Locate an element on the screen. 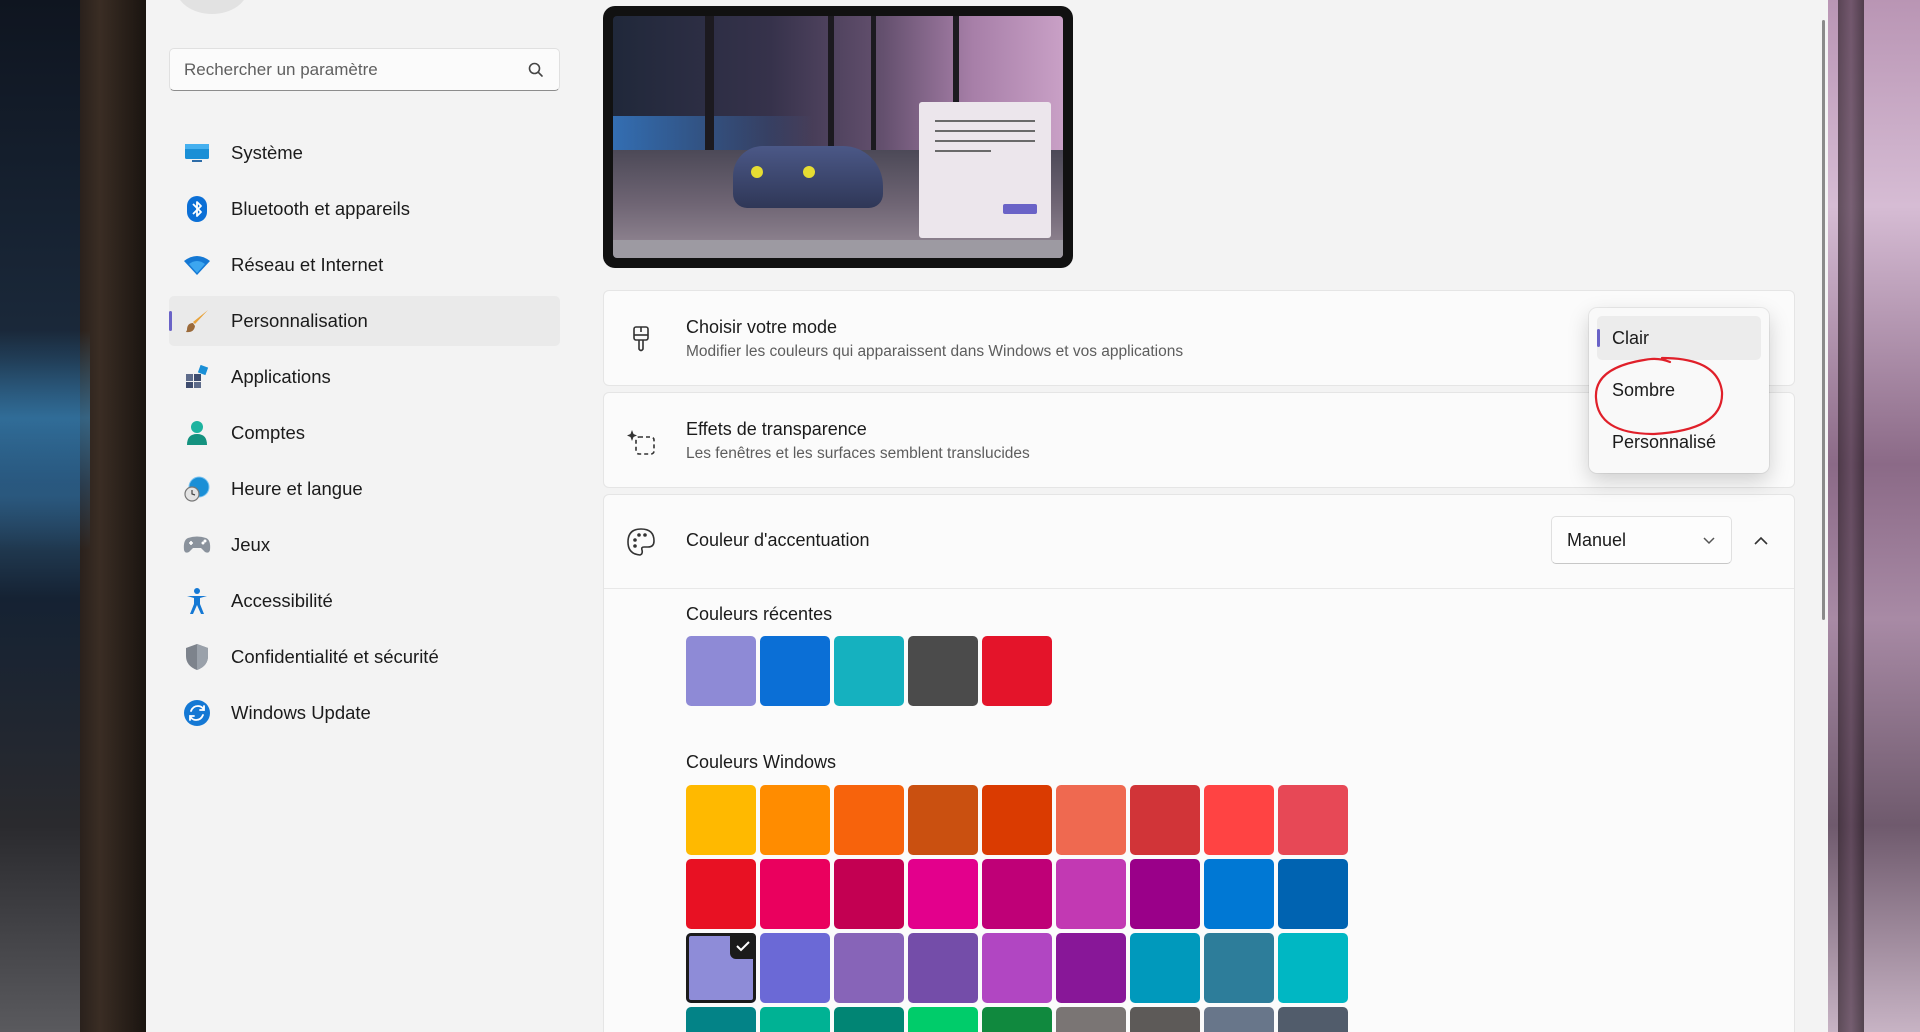 This screenshot has width=1920, height=1032. wifi-icon is located at coordinates (197, 265).